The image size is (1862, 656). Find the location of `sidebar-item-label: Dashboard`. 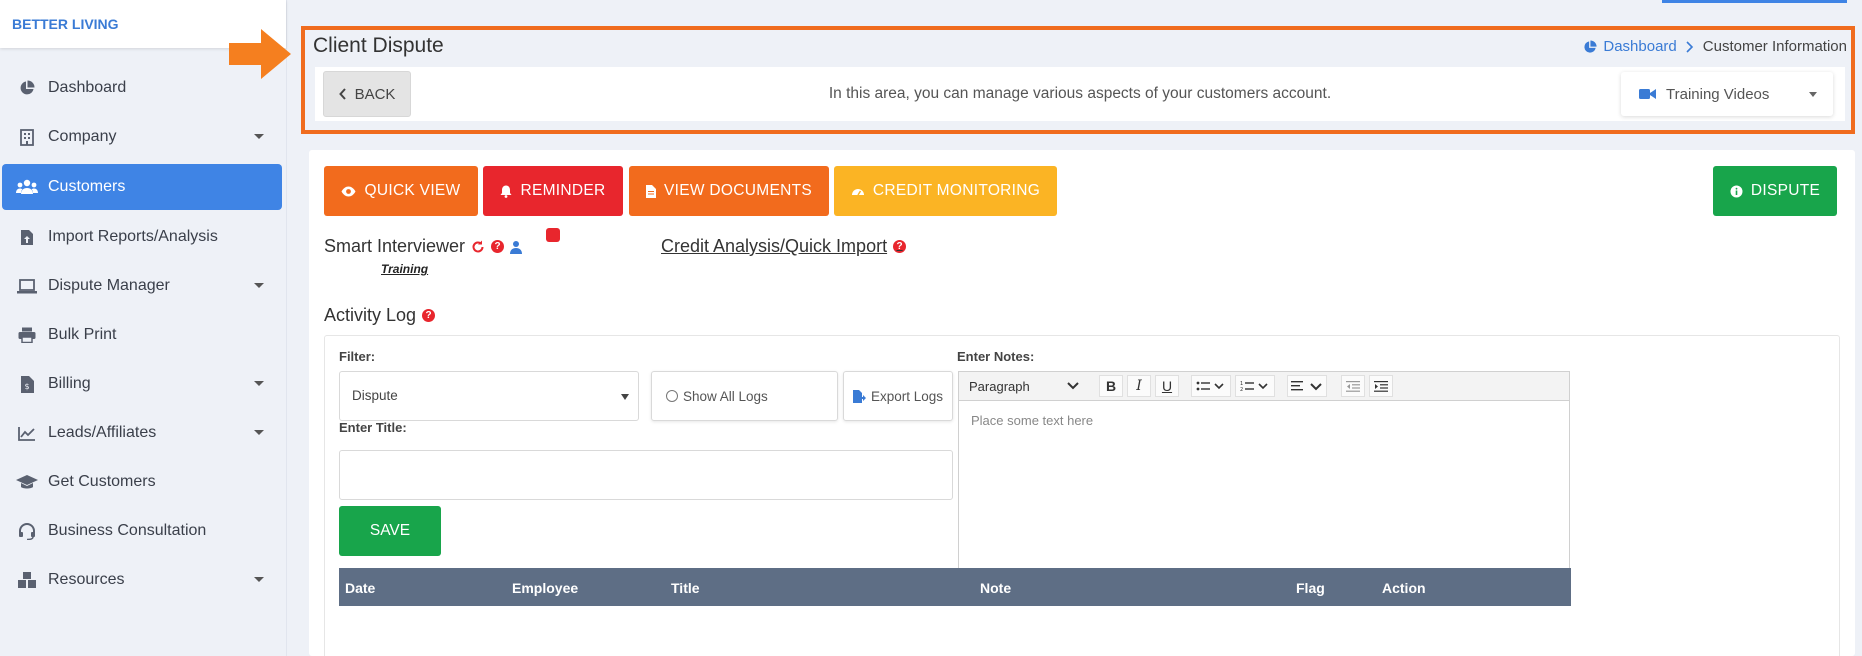

sidebar-item-label: Dashboard is located at coordinates (87, 87).